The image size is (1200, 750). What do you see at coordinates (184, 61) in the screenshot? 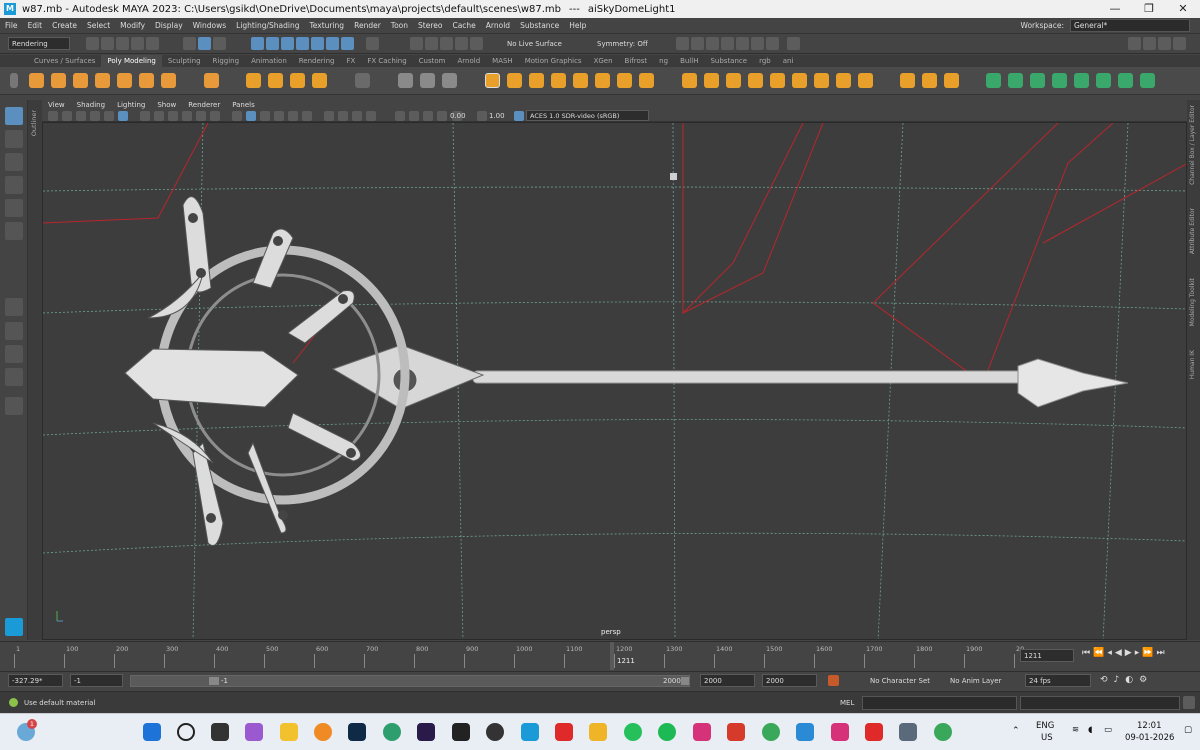
I see `shelf-tab-sculpting: Sculpting` at bounding box center [184, 61].